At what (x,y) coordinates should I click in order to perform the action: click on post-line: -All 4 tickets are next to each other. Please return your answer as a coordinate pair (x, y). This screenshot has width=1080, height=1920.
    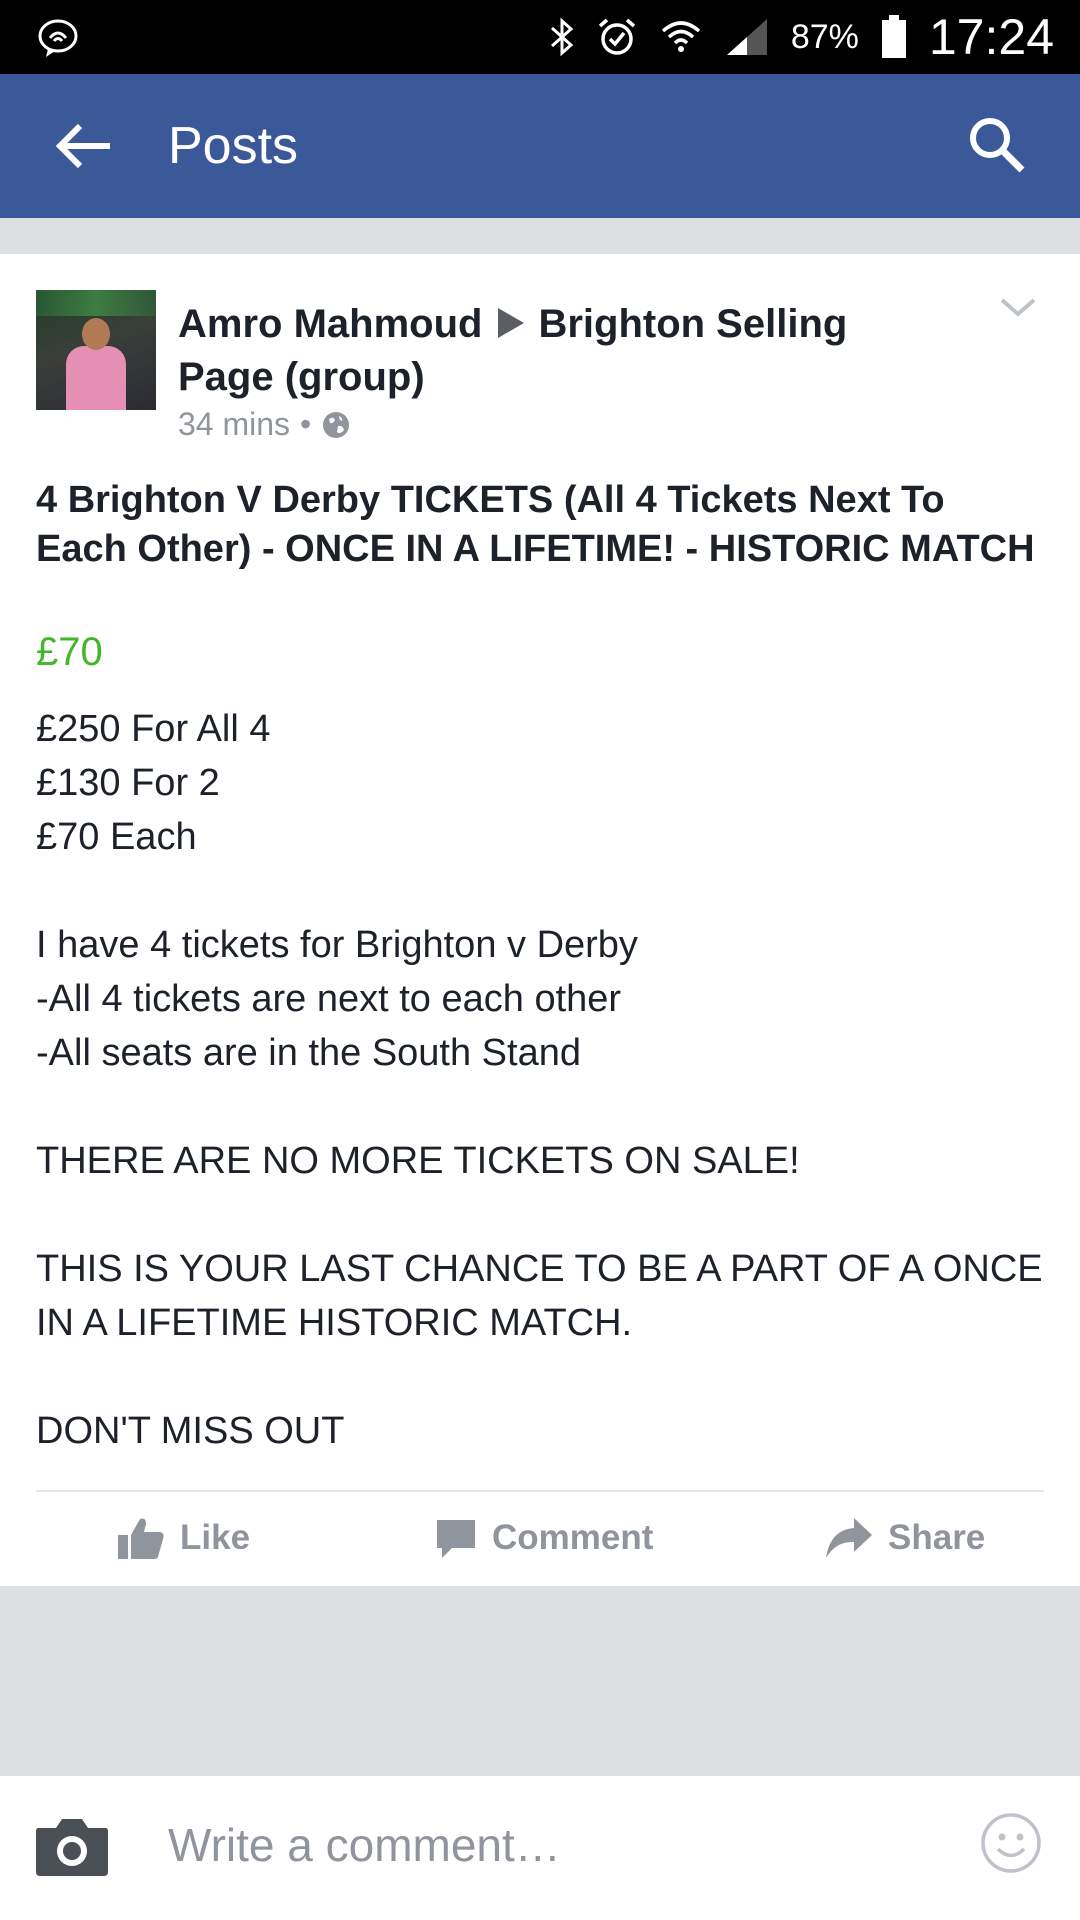
    Looking at the image, I should click on (329, 999).